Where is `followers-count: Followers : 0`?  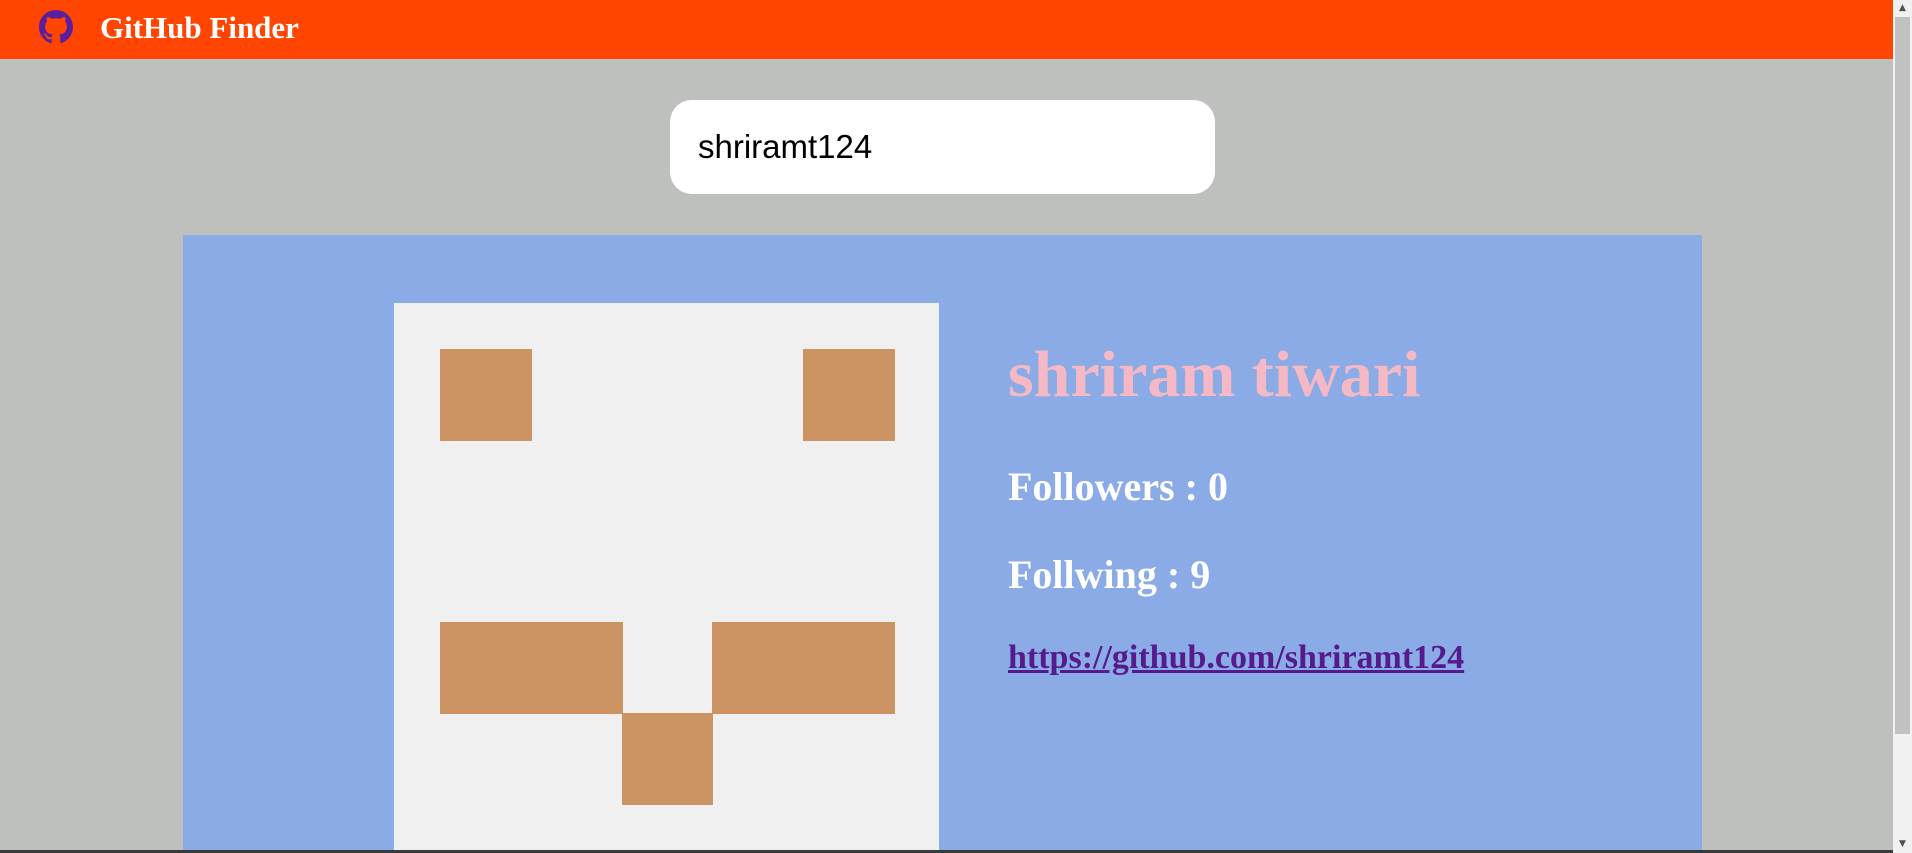 followers-count: Followers : 0 is located at coordinates (1118, 486).